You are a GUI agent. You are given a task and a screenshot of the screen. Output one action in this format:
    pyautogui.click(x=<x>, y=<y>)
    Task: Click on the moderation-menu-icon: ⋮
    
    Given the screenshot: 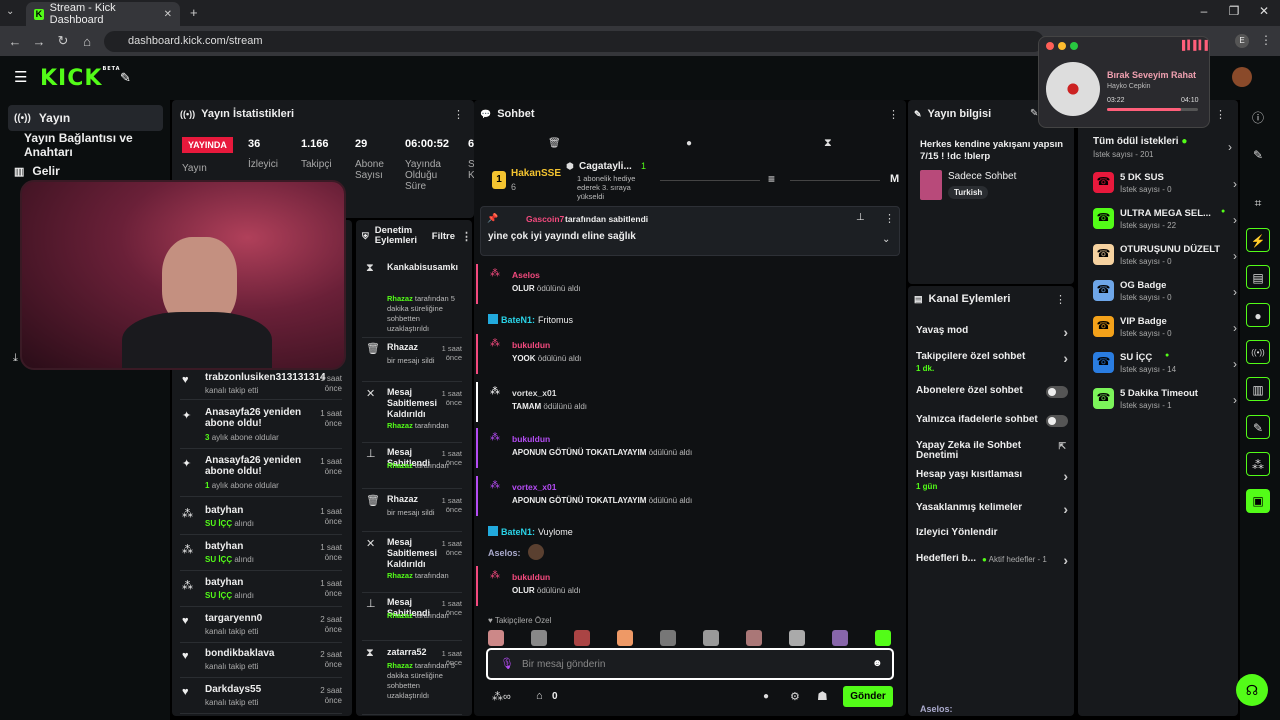 What is the action you would take?
    pyautogui.click(x=466, y=236)
    